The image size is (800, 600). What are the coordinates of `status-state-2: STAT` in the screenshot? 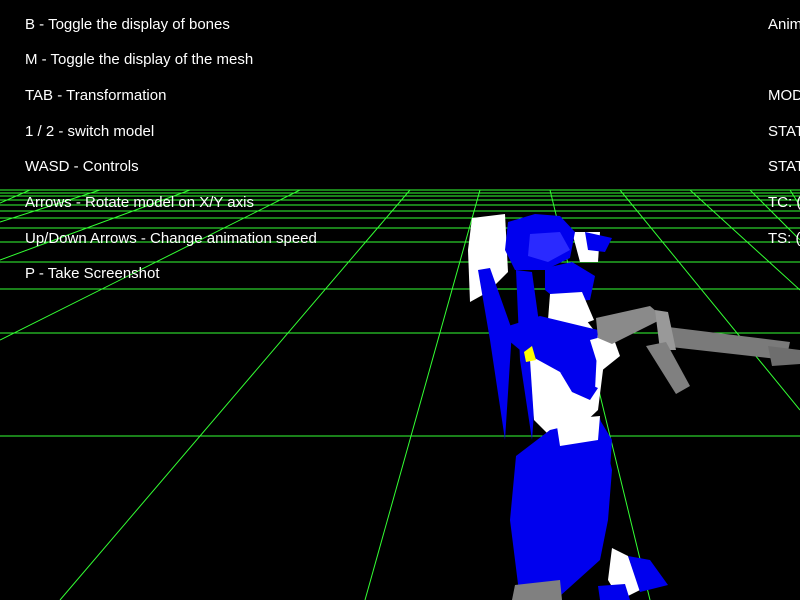 It's located at (784, 166).